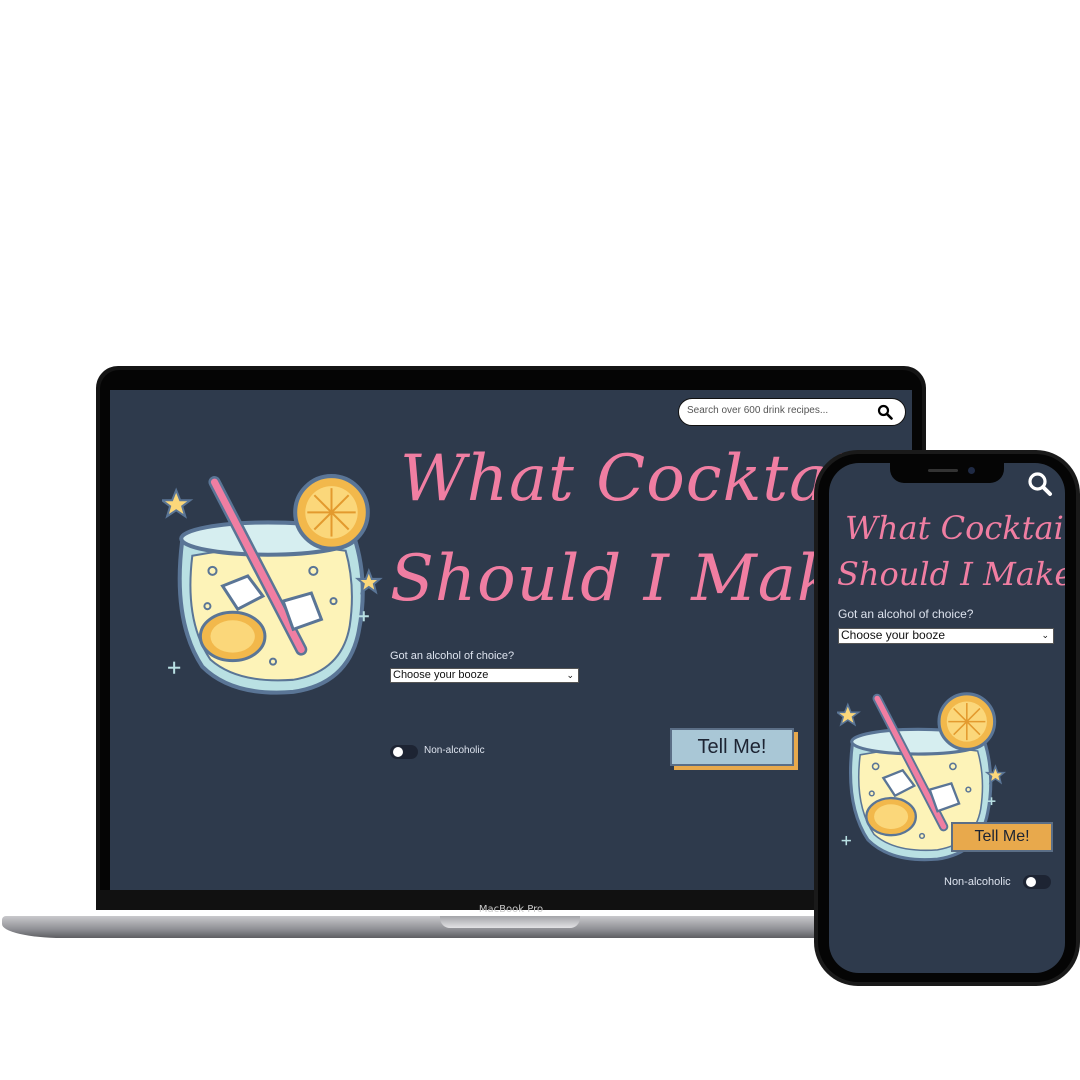 The image size is (1080, 1080). Describe the element at coordinates (511, 909) in the screenshot. I see `laptop-brand-label: MacBook Pro` at that location.